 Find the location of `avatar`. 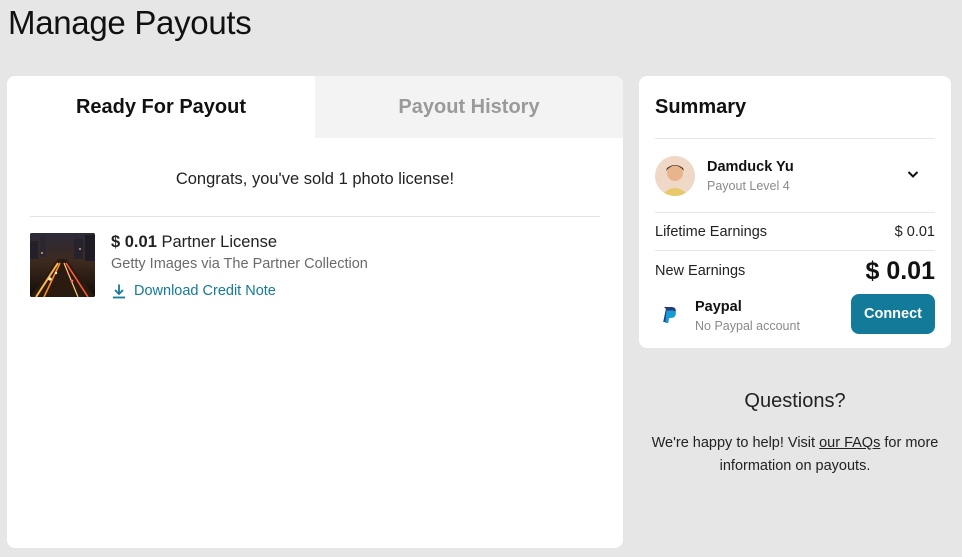

avatar is located at coordinates (675, 175).